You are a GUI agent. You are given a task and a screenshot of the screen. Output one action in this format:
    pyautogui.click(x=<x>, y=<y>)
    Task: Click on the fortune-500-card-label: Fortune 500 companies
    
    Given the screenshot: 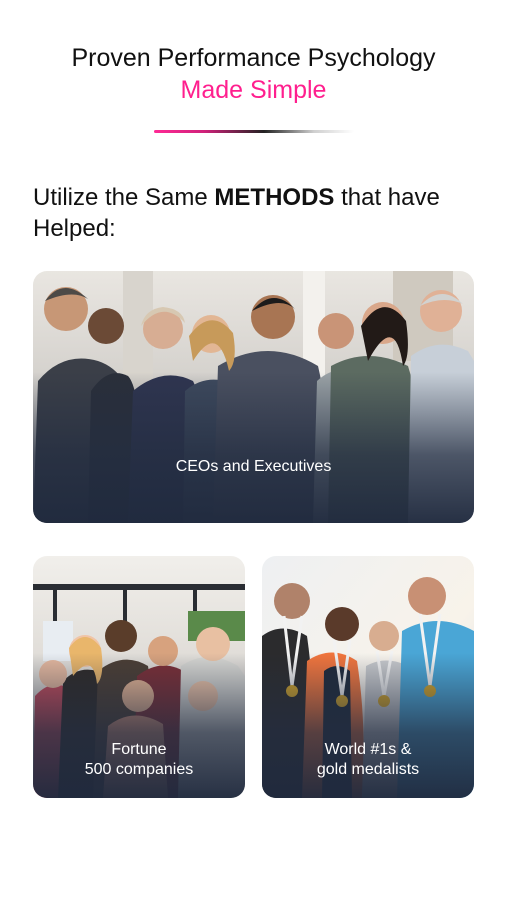 What is the action you would take?
    pyautogui.click(x=139, y=760)
    